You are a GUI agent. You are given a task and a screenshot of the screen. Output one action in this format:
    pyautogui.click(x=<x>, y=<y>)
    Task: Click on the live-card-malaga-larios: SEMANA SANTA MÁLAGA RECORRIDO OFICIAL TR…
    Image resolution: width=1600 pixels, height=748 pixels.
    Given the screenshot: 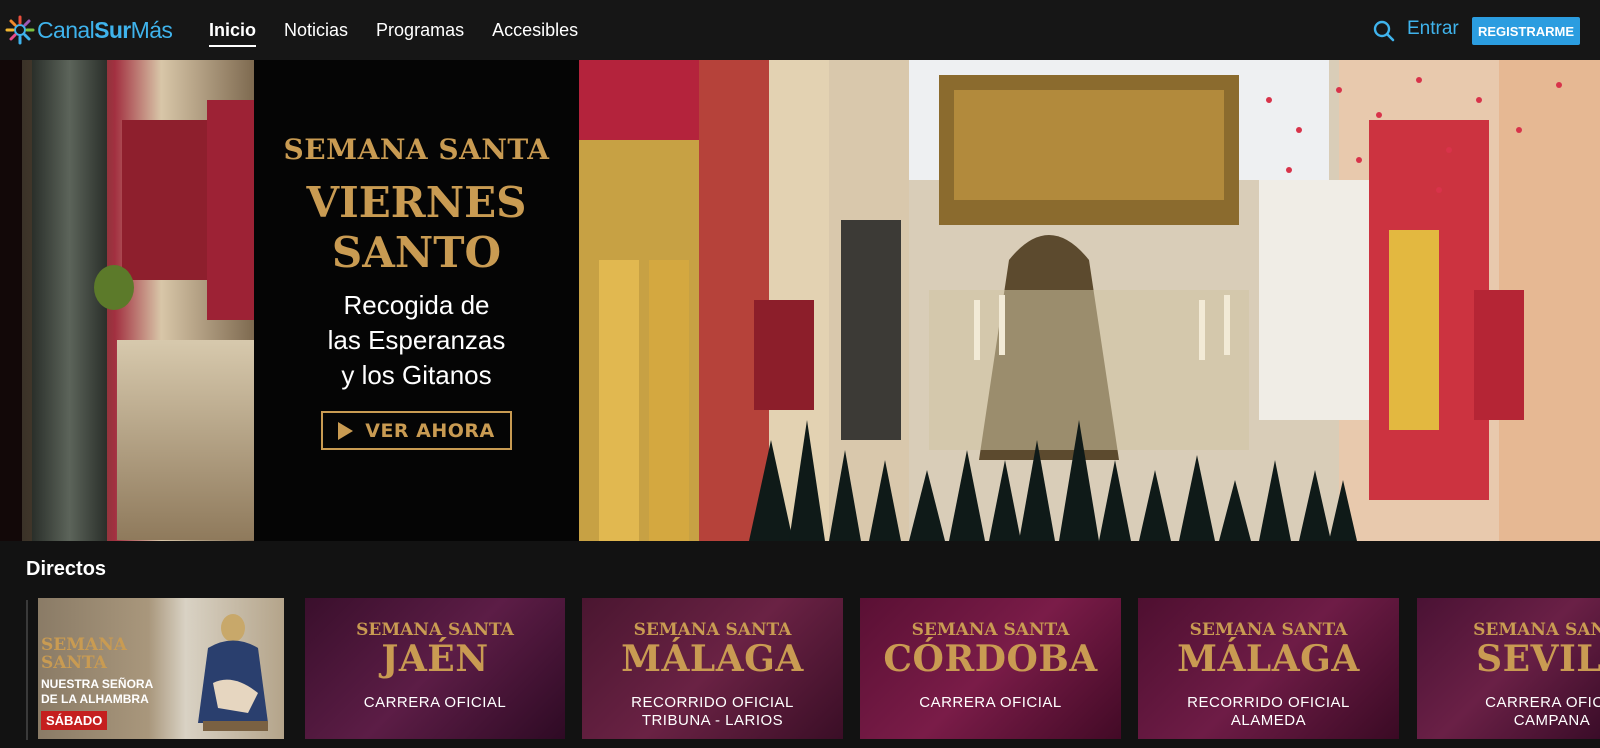 What is the action you would take?
    pyautogui.click(x=712, y=668)
    